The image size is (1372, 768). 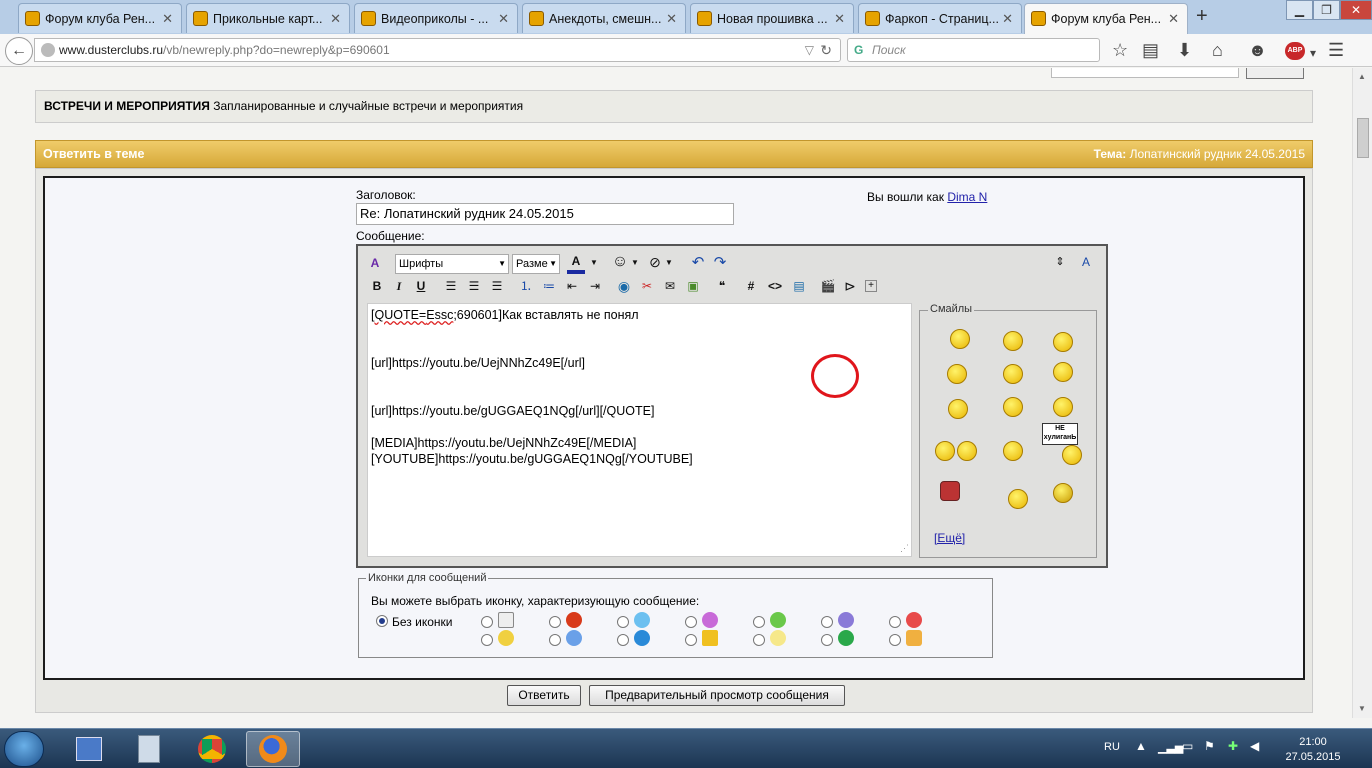 What do you see at coordinates (1217, 50) in the screenshot?
I see `home-icon: ⌂` at bounding box center [1217, 50].